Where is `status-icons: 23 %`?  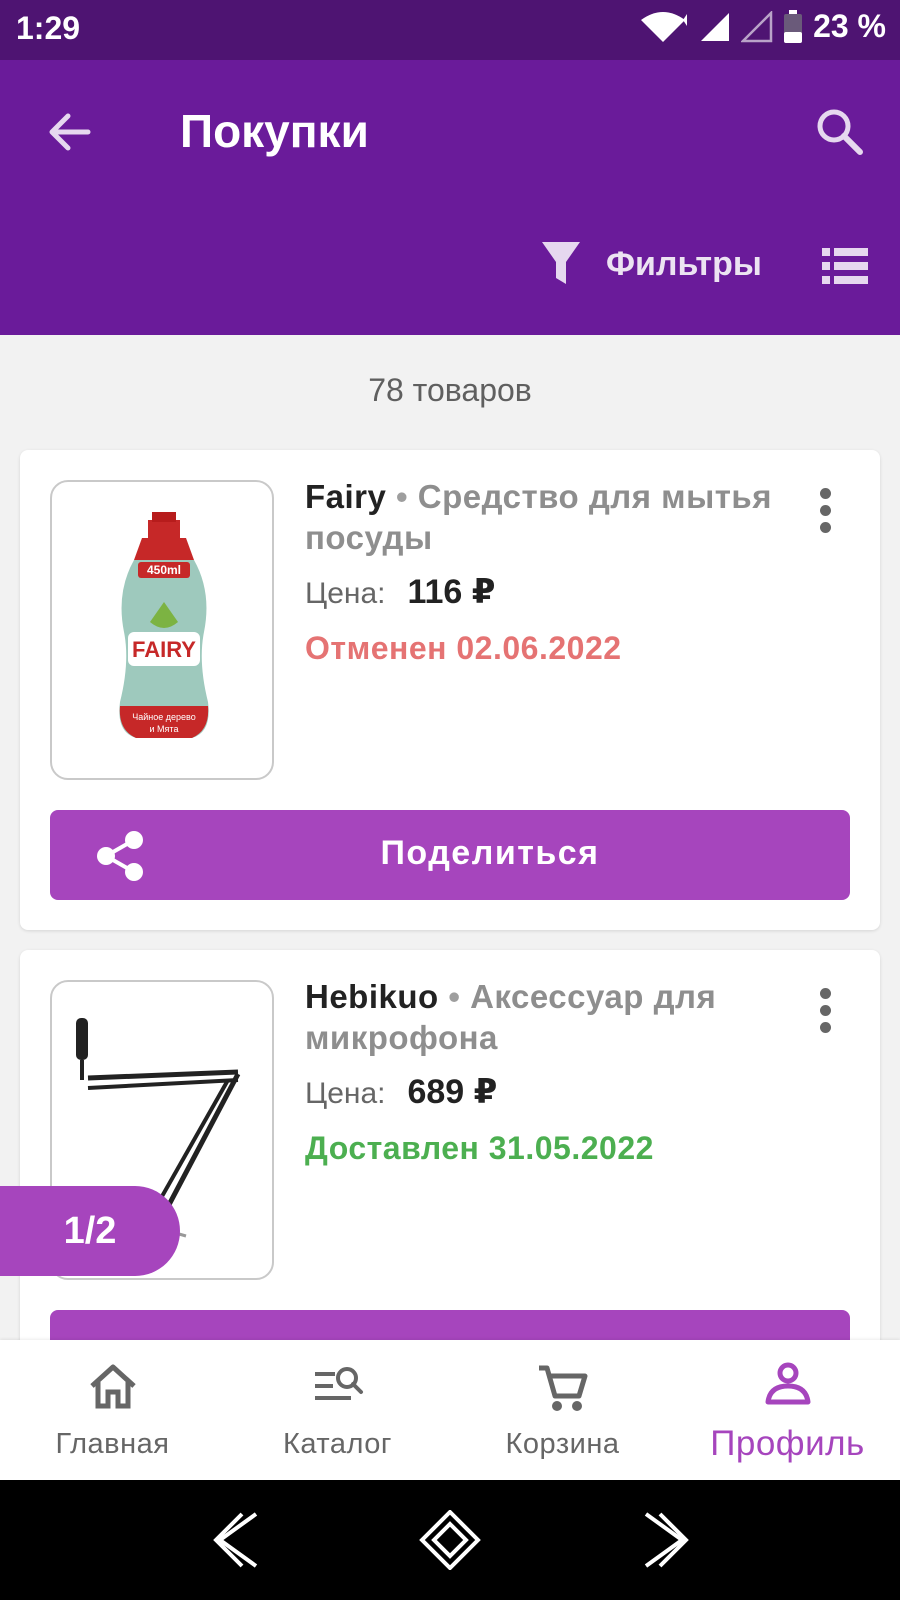
status-icons: 23 % is located at coordinates (762, 26).